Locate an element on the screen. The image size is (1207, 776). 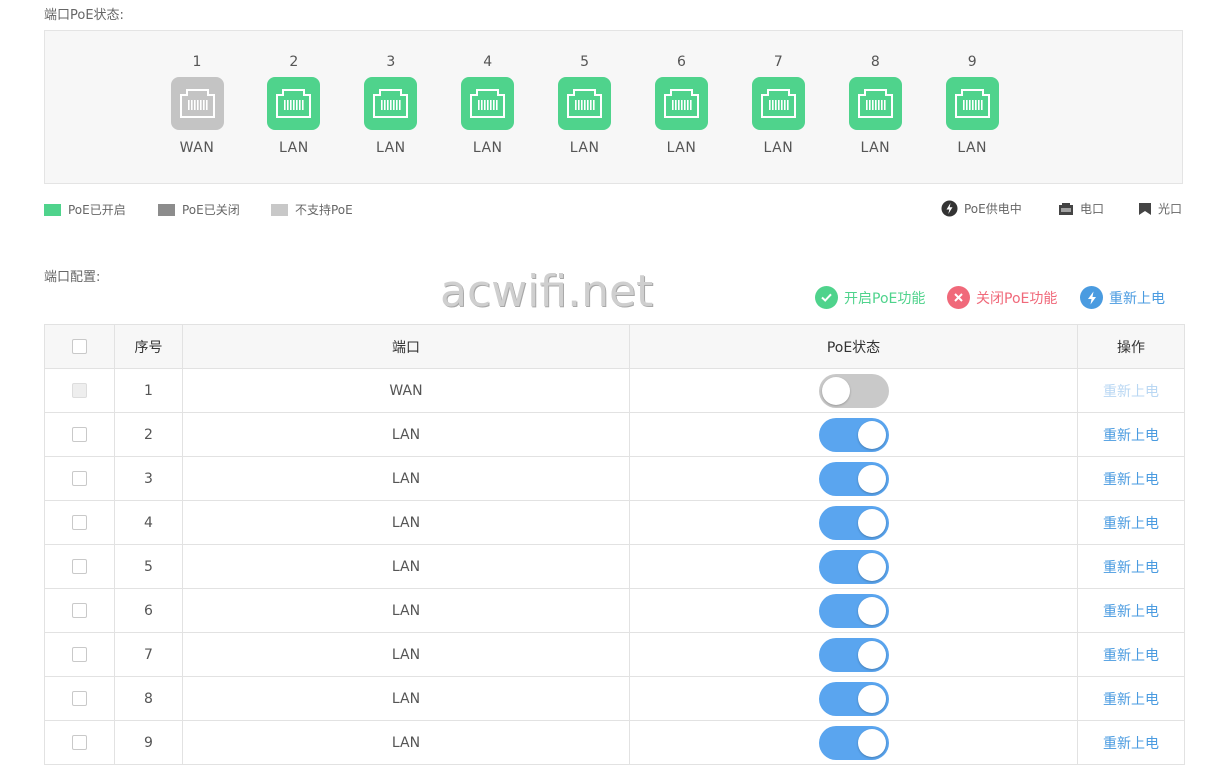
lightning-icon is located at coordinates (949, 208).